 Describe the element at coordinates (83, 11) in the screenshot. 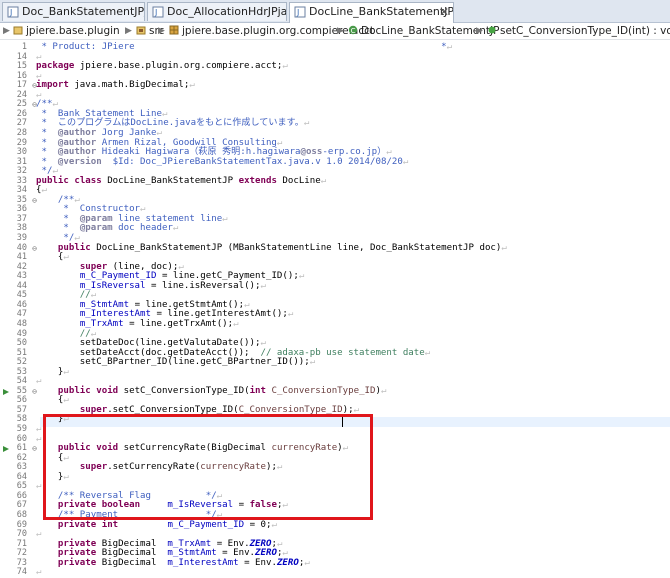

I see `tab-label: Doc_BankStatementJPjava` at that location.